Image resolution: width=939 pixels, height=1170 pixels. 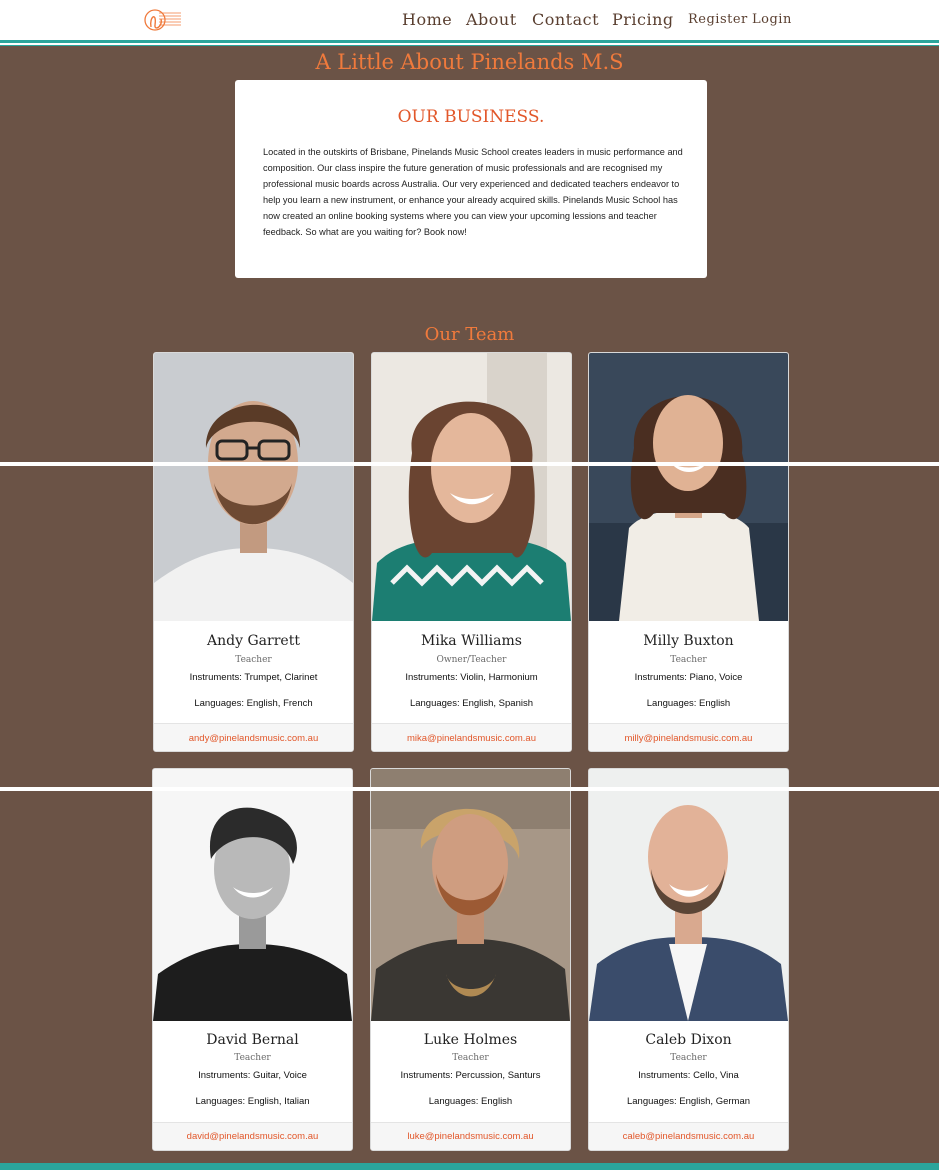 I want to click on nav-pricing-link: Pricing, so click(x=643, y=19).